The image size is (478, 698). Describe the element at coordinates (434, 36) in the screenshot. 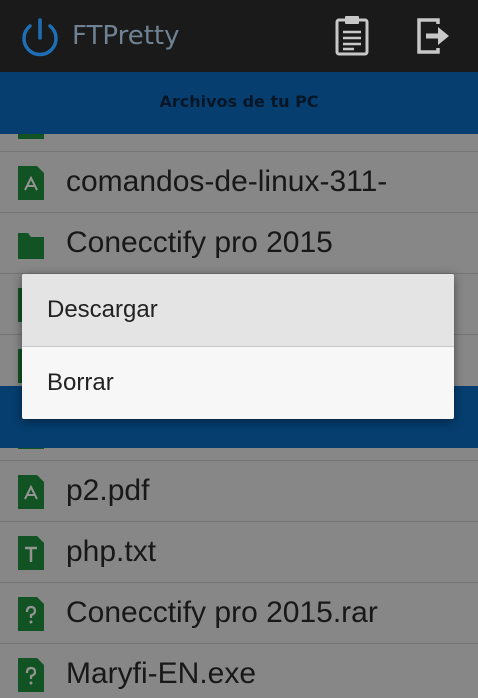

I see `exit-icon` at that location.